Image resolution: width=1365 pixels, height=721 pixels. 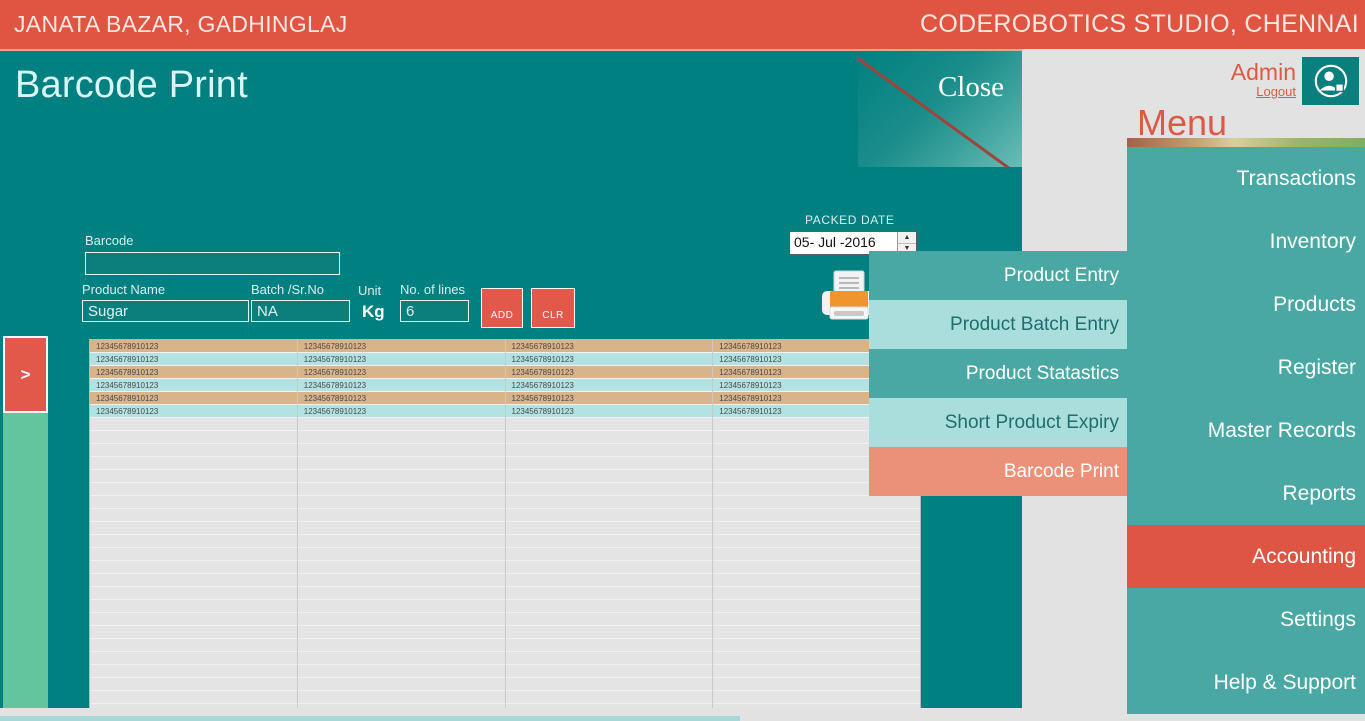 What do you see at coordinates (1246, 619) in the screenshot?
I see `menu-item-settings: Settings` at bounding box center [1246, 619].